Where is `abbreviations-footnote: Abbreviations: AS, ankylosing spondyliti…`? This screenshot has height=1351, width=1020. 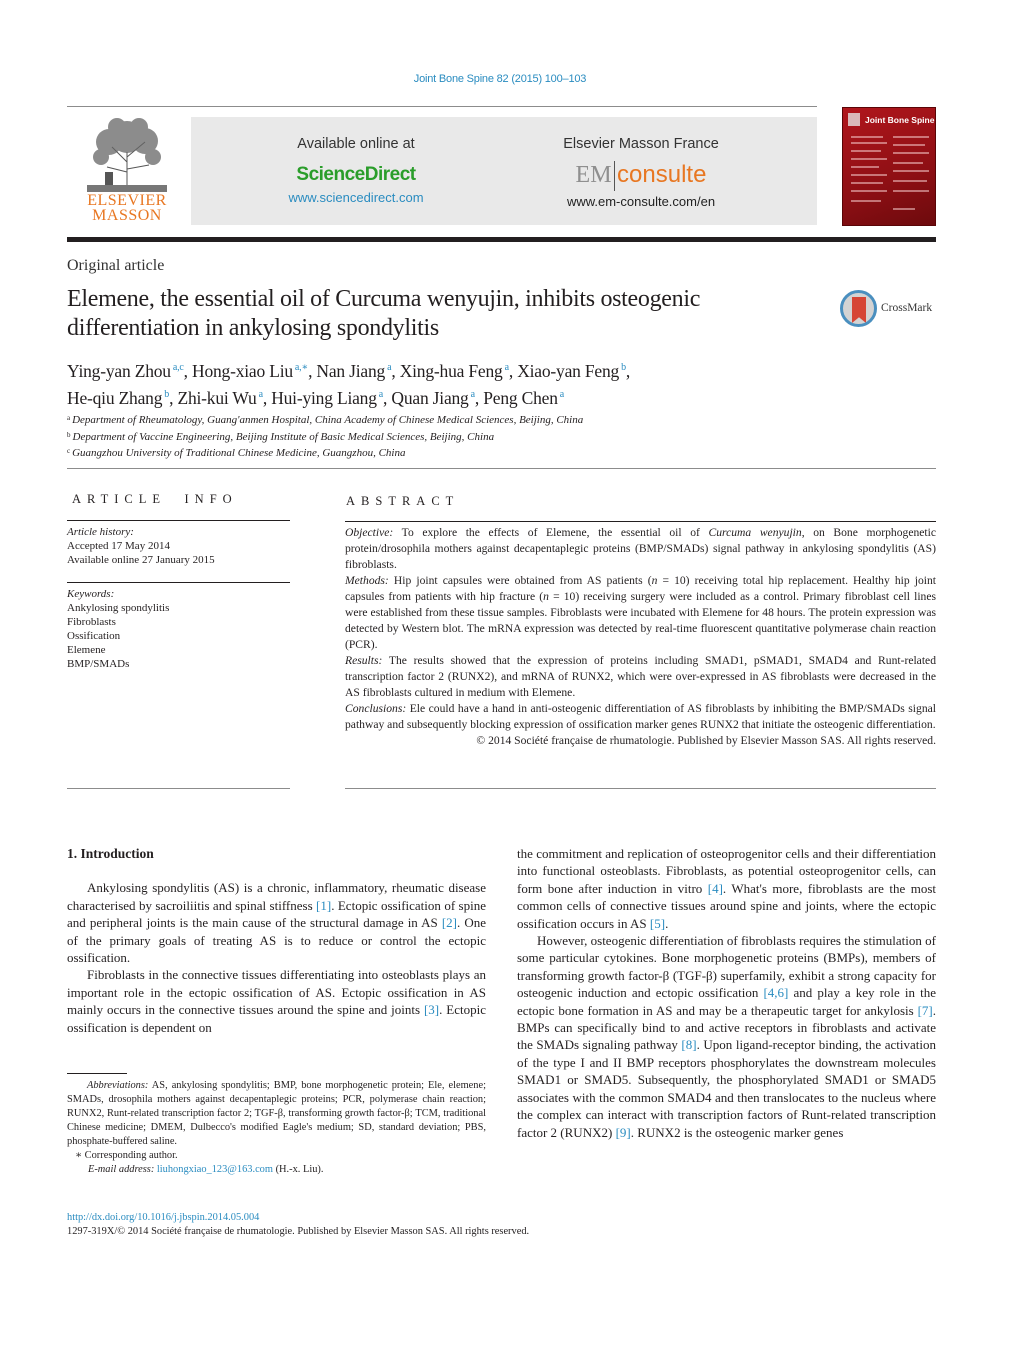 abbreviations-footnote: Abbreviations: AS, ankylosing spondyliti… is located at coordinates (276, 1114).